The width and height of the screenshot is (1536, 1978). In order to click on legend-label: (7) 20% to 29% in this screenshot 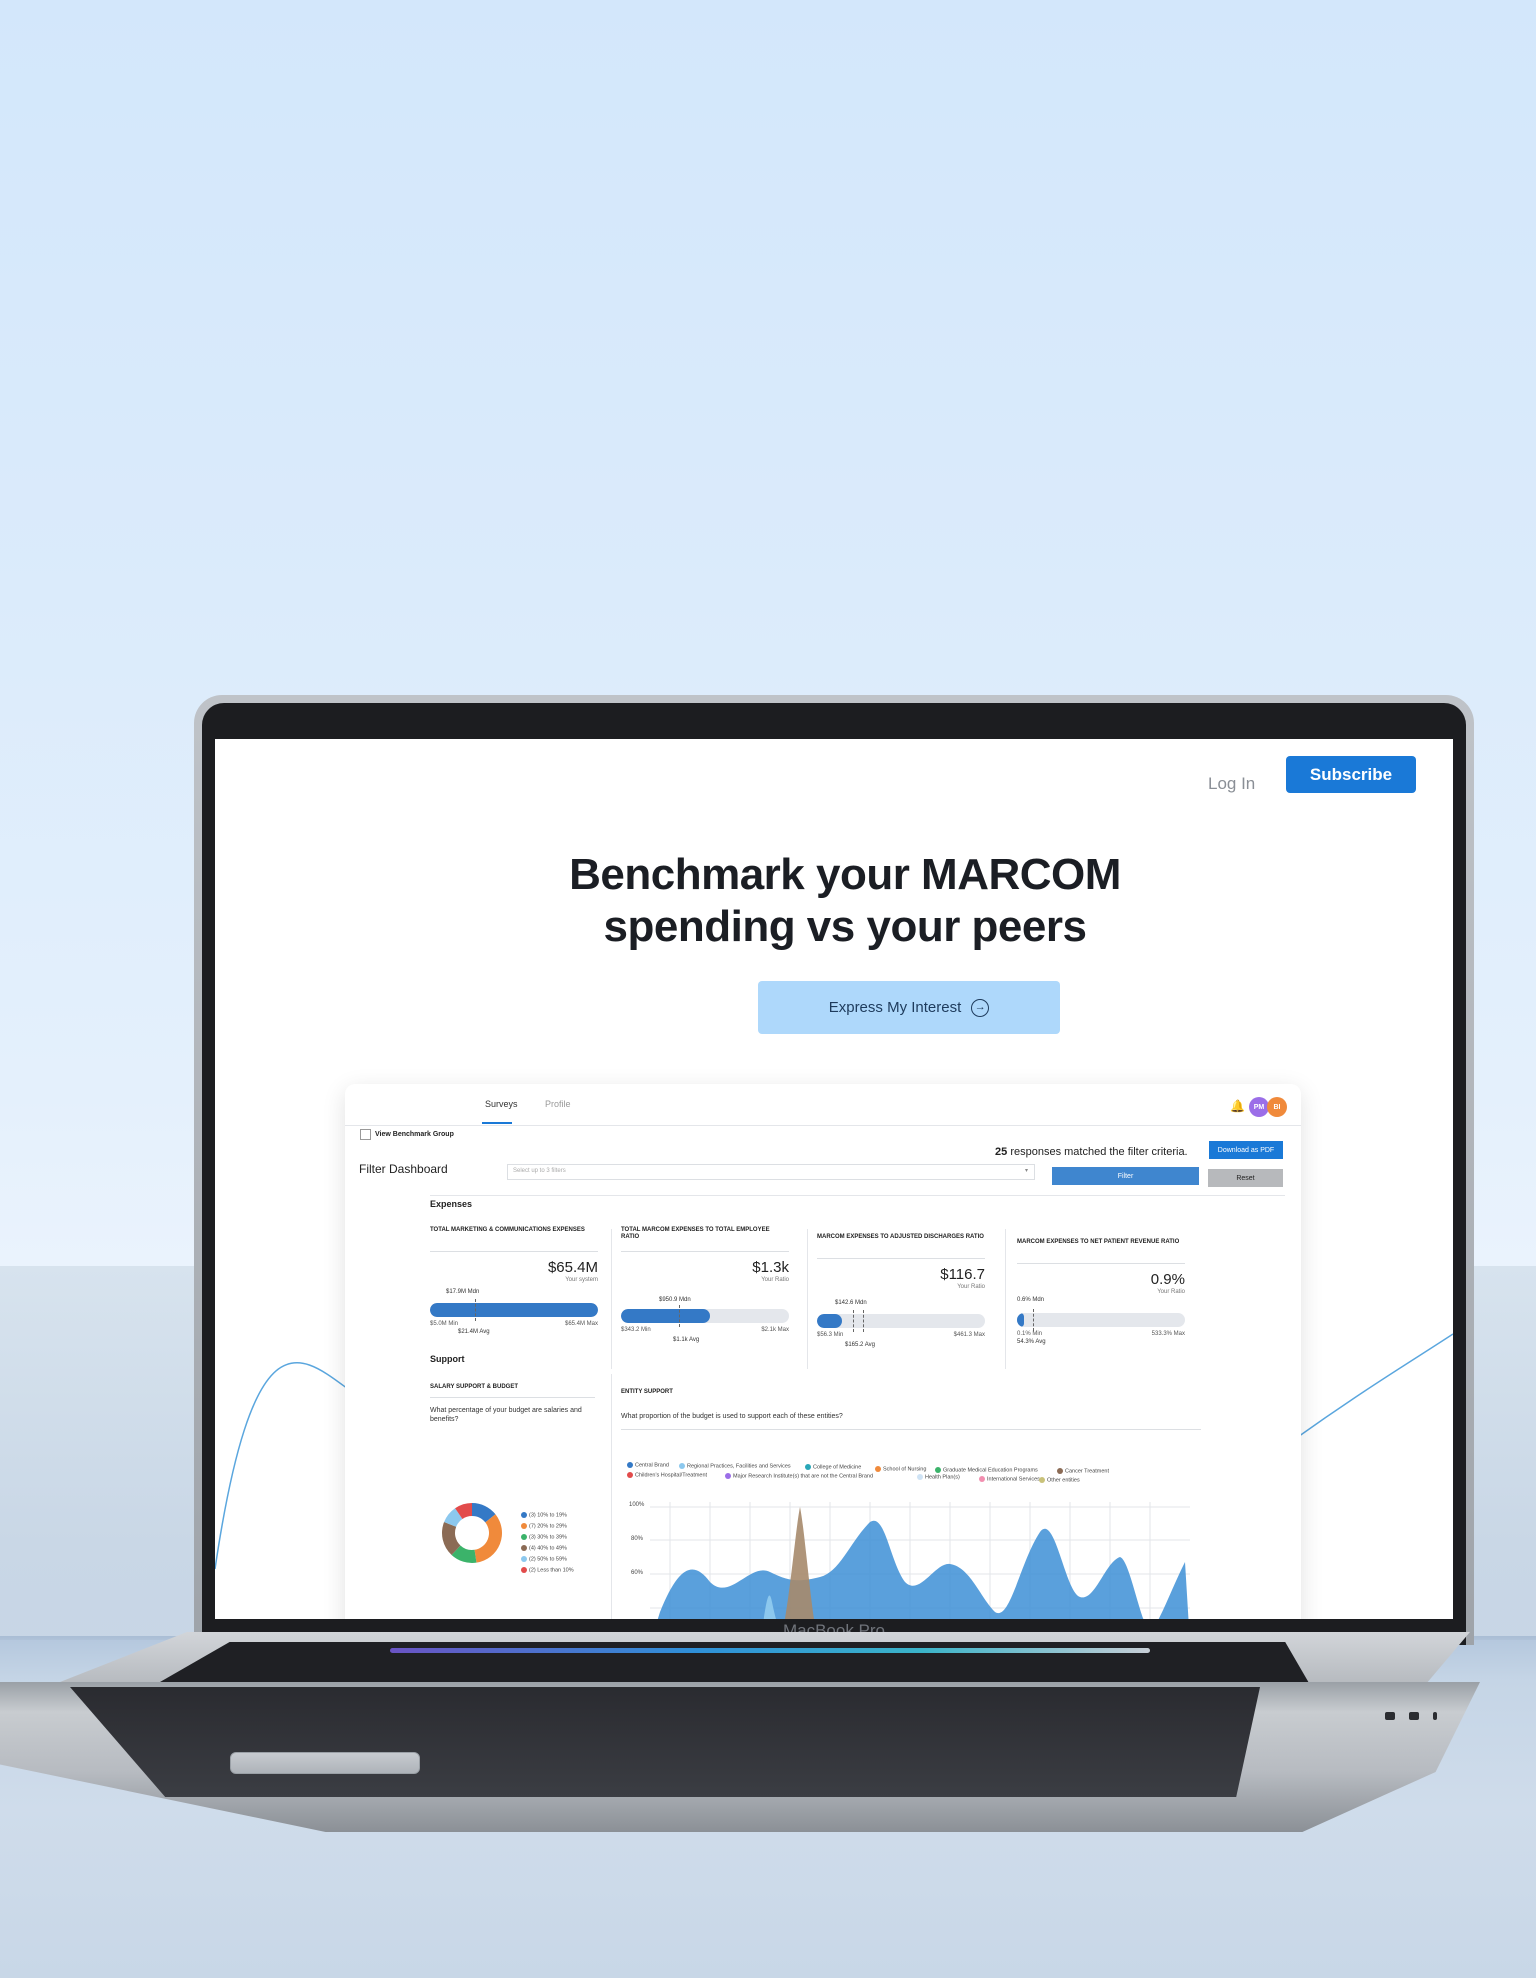, I will do `click(548, 1526)`.